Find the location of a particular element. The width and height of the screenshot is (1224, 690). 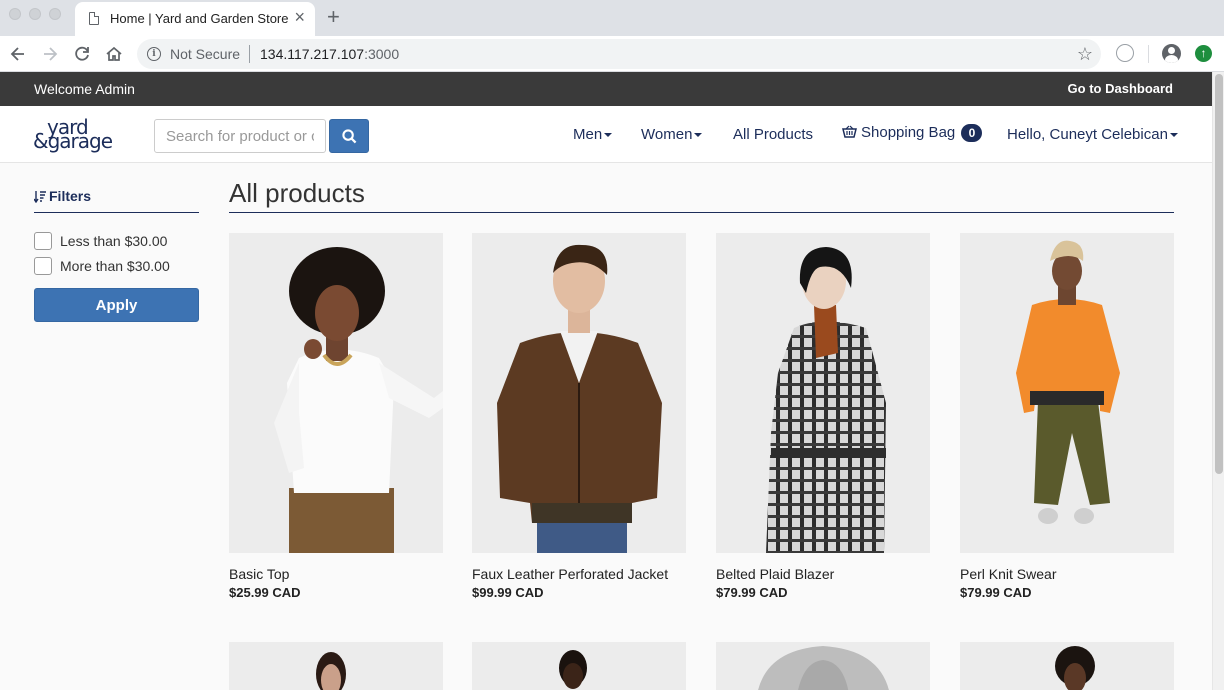

url-text: 134.117.217.107:3000 is located at coordinates (329, 54).